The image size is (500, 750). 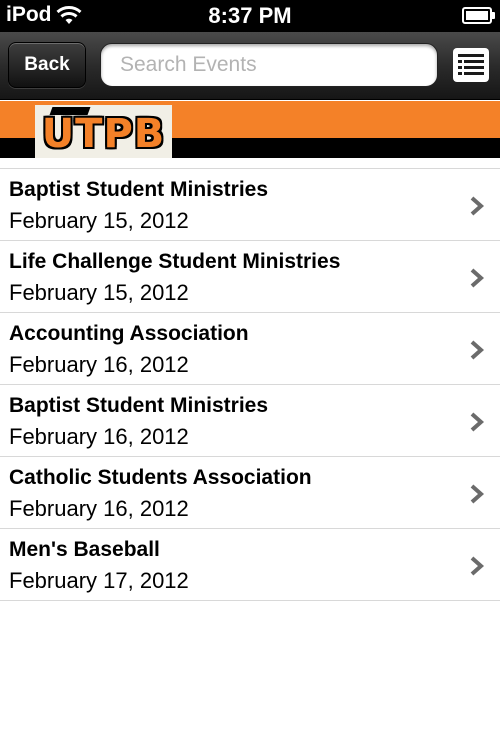 I want to click on event-row: Men's Baseball February 17, 2012, so click(x=250, y=565).